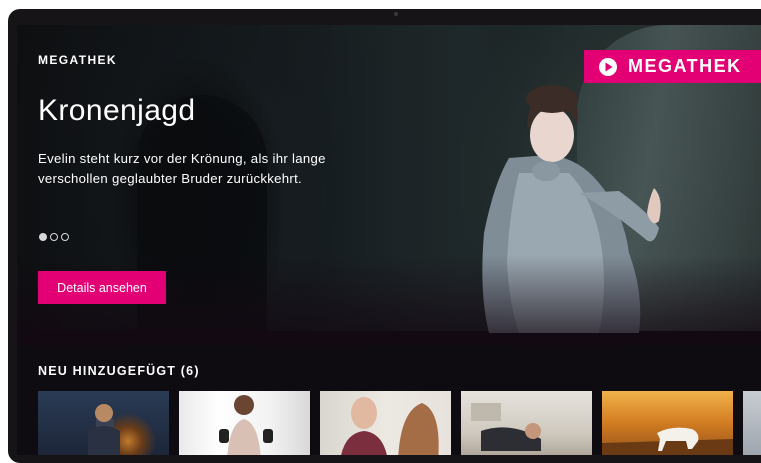 Image resolution: width=761 pixels, height=463 pixels. I want to click on play-logo-icon, so click(608, 66).